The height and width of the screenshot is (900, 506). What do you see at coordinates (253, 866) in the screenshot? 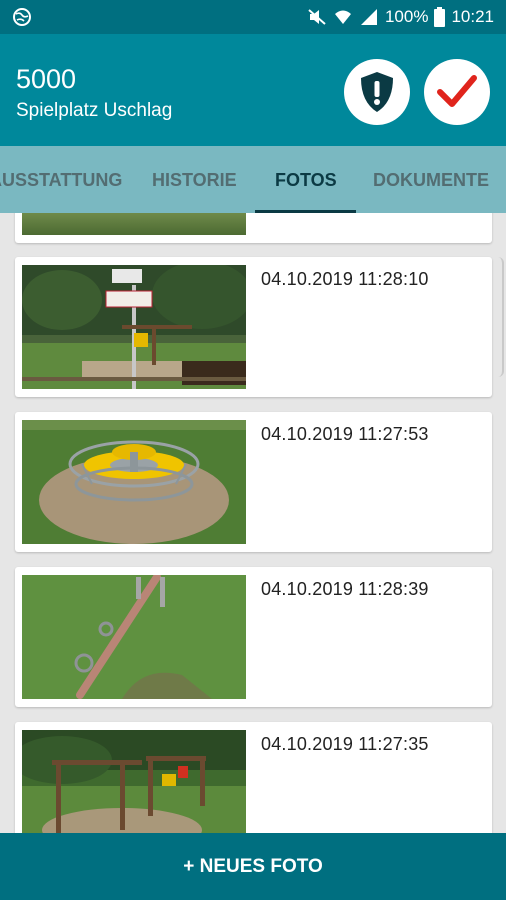
I see `new-photo-button: + NEUES FOTO` at bounding box center [253, 866].